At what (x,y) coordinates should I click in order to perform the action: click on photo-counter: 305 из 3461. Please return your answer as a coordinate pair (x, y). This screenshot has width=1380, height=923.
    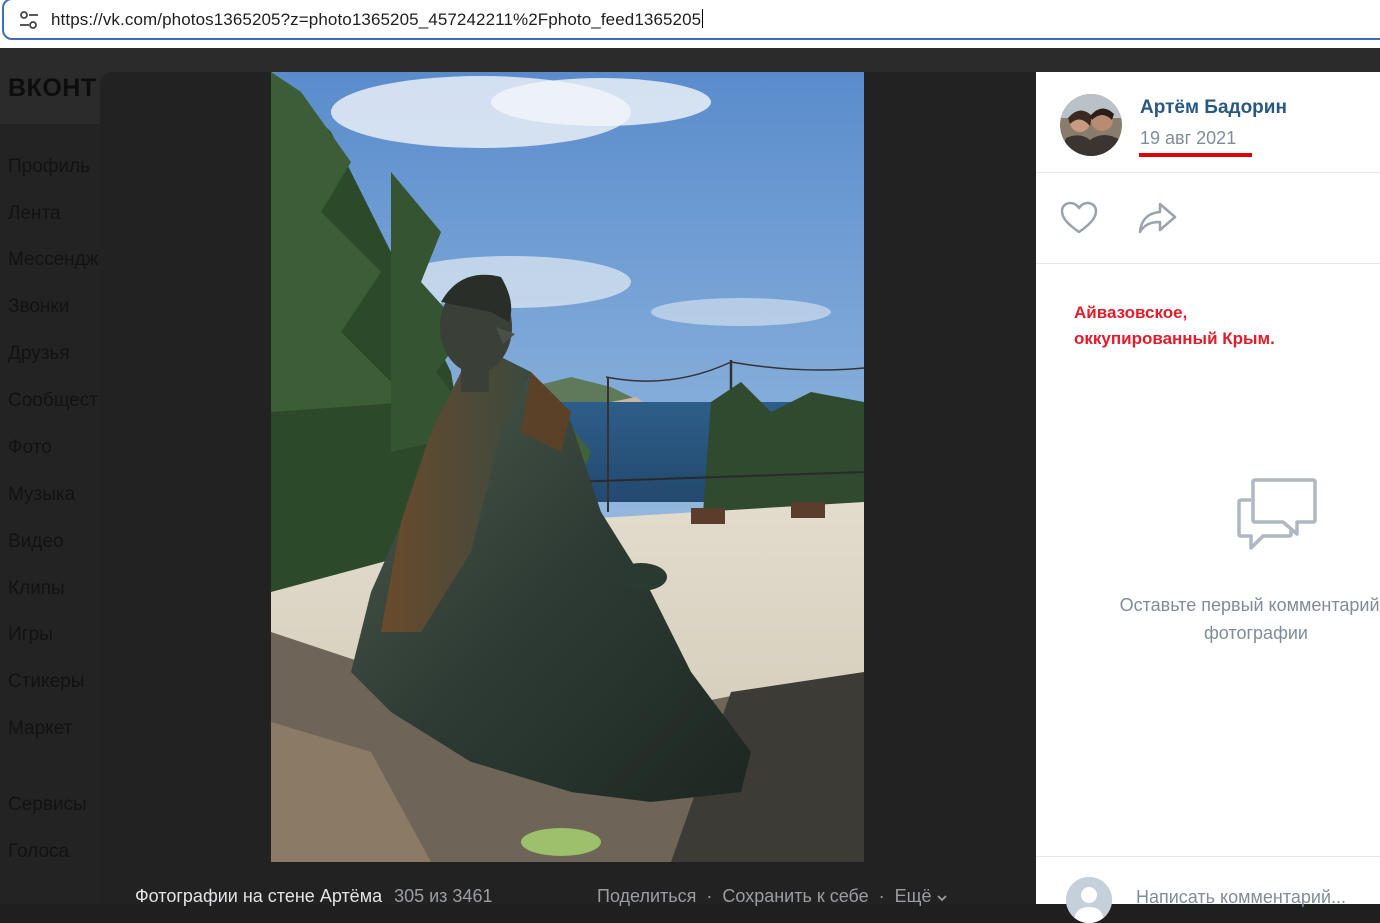
    Looking at the image, I should click on (443, 896).